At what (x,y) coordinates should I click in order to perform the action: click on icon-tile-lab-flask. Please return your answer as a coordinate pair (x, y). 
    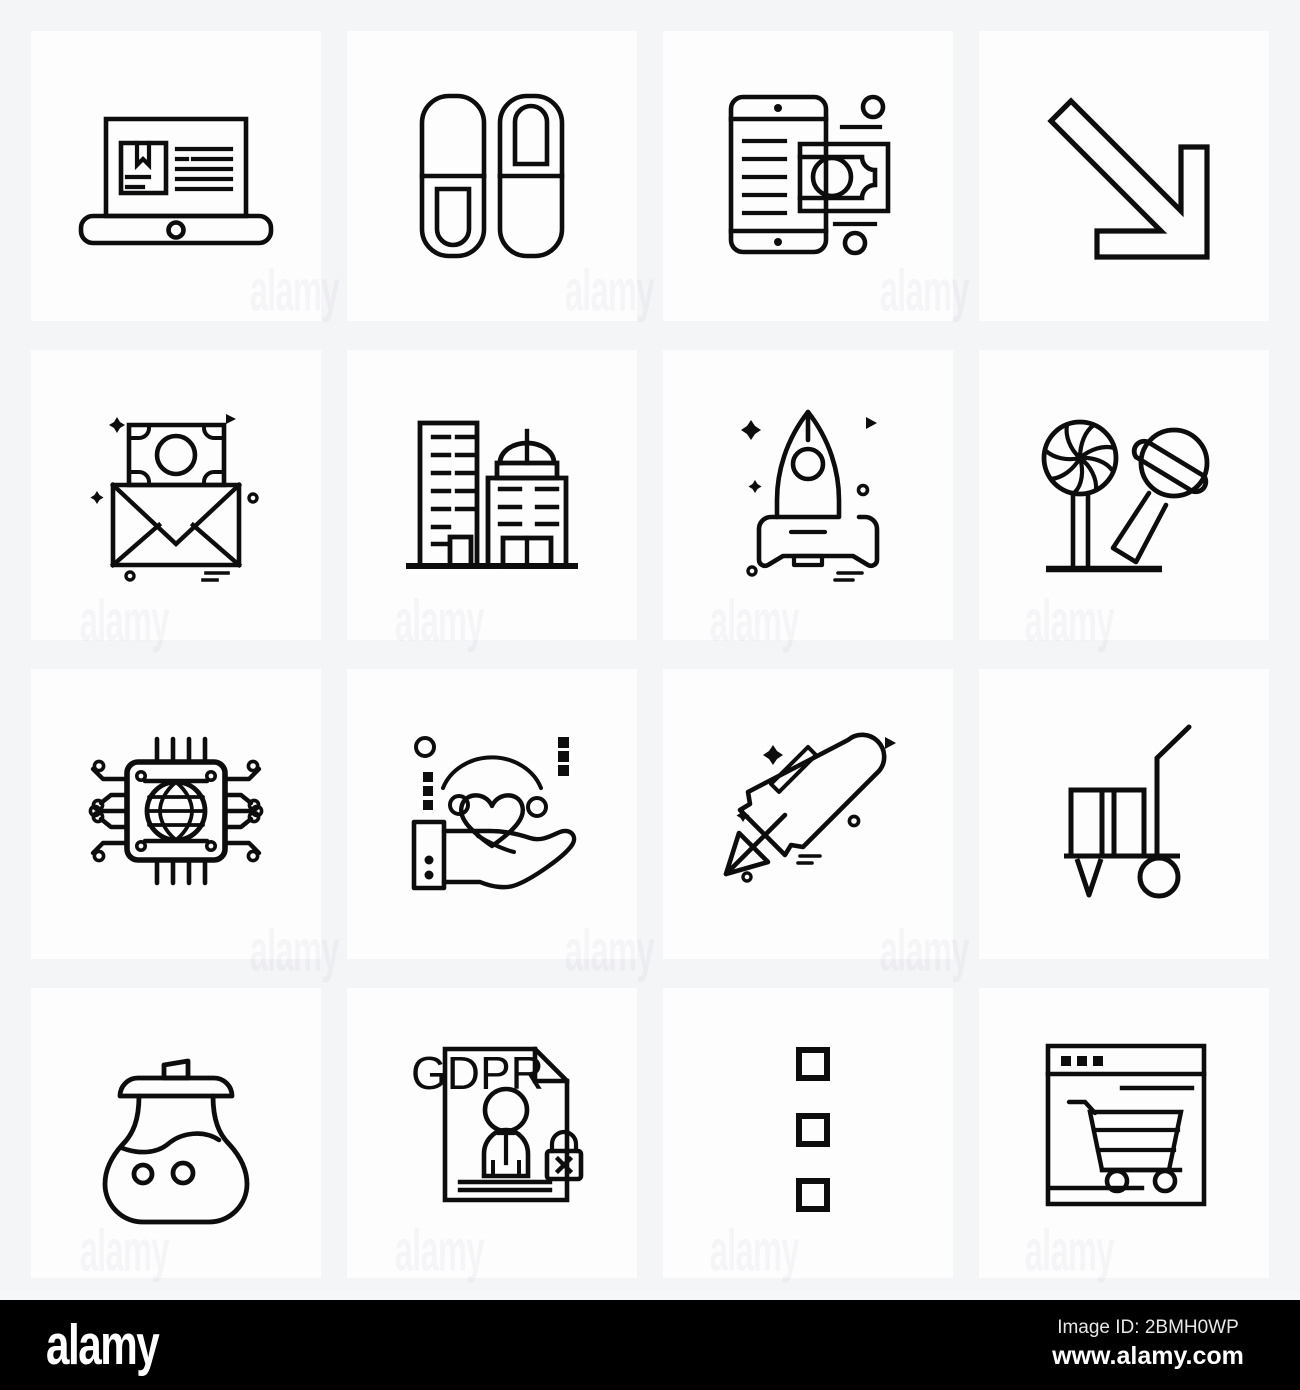
    Looking at the image, I should click on (176, 1133).